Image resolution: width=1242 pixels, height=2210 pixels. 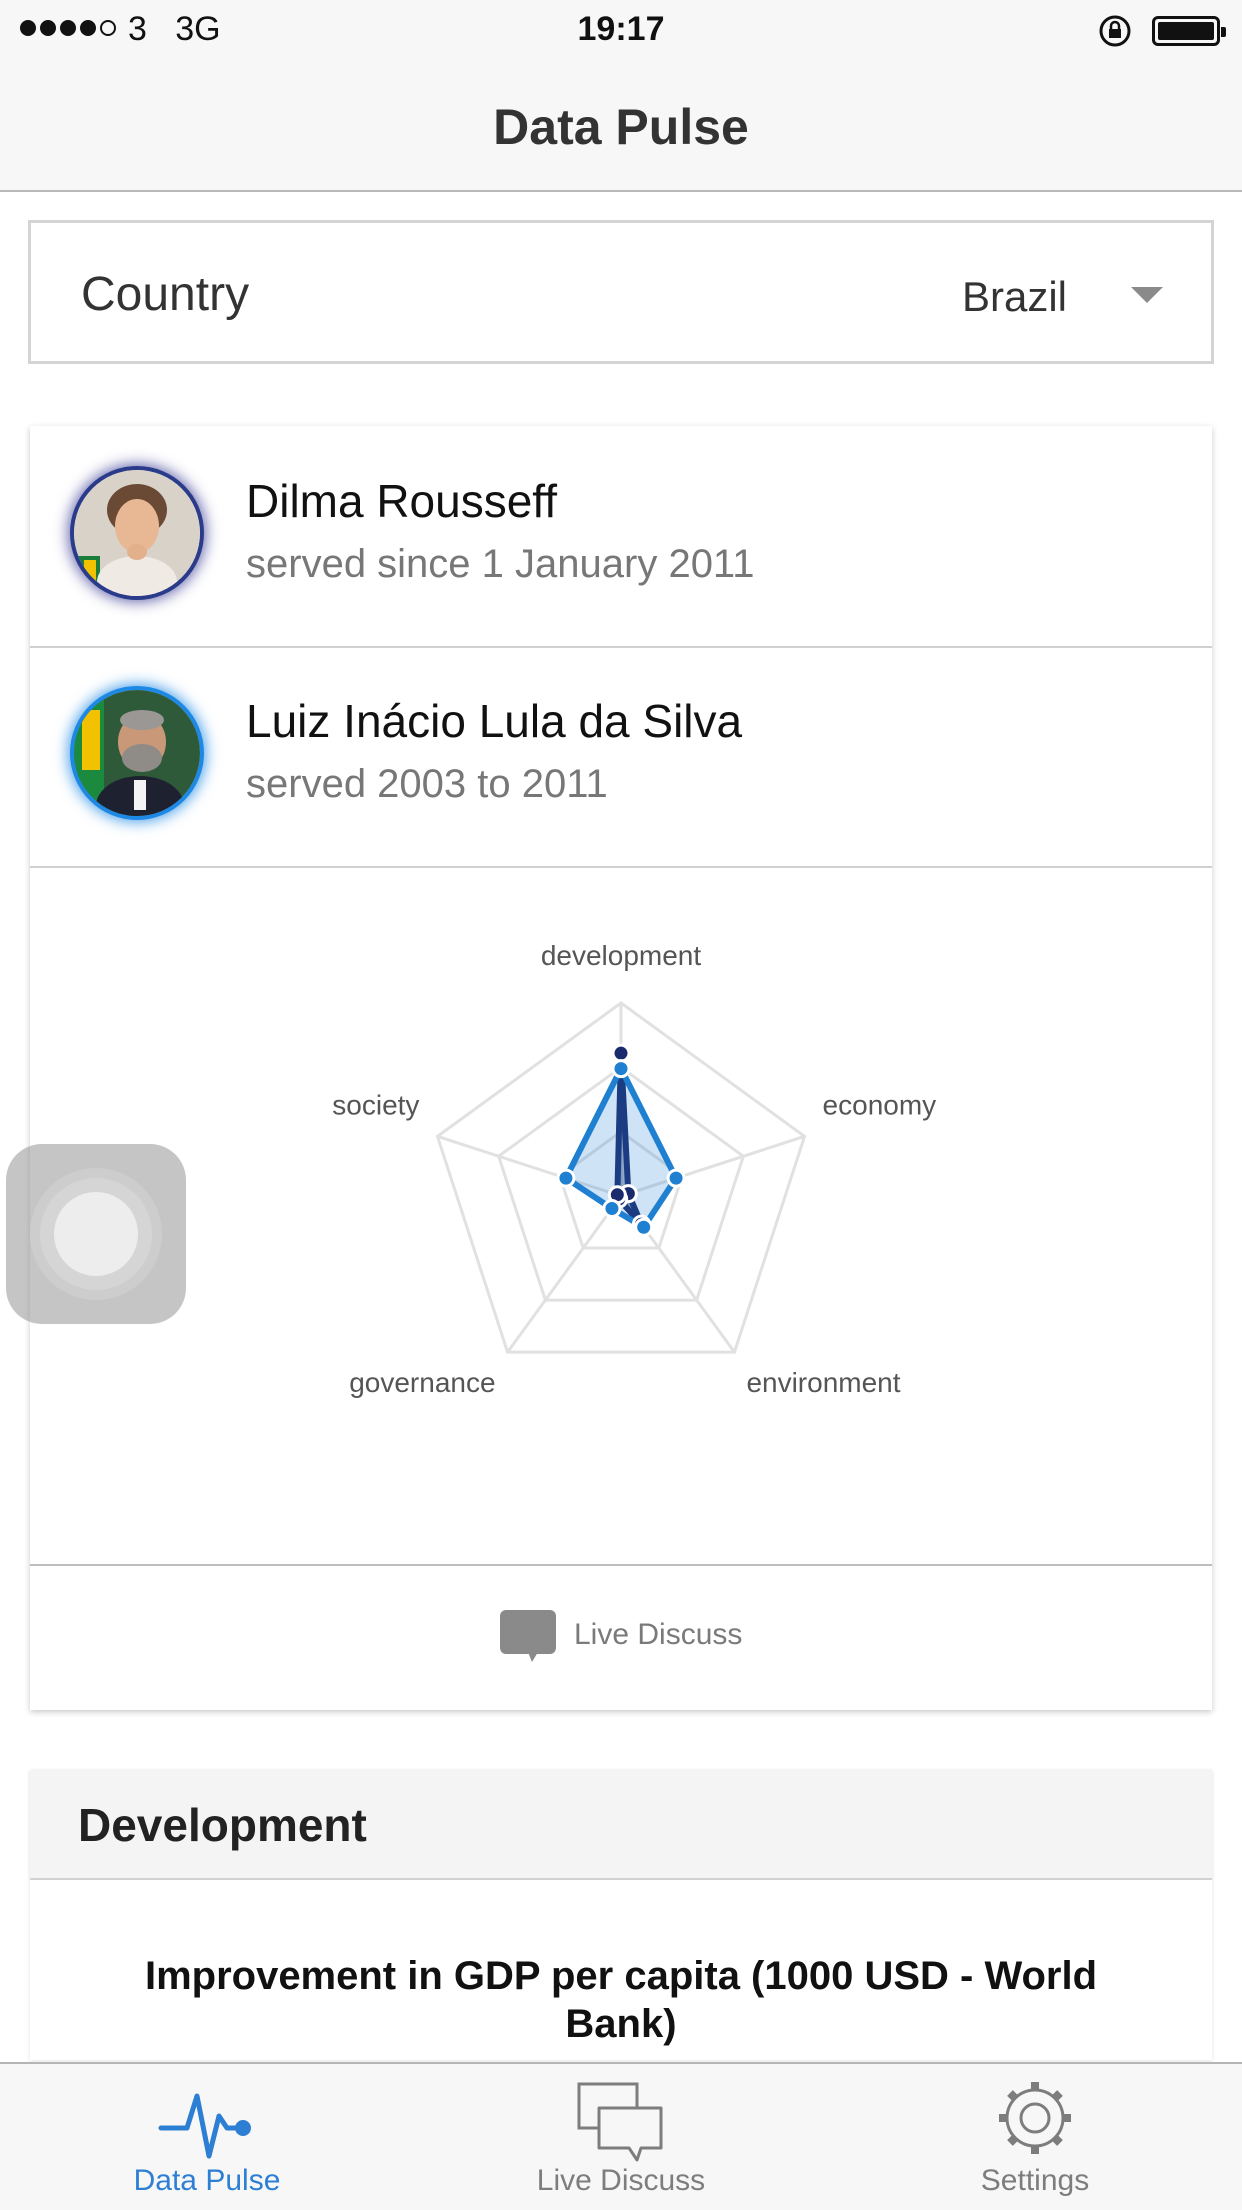 What do you see at coordinates (880, 1104) in the screenshot?
I see `radar-axis-label: economy` at bounding box center [880, 1104].